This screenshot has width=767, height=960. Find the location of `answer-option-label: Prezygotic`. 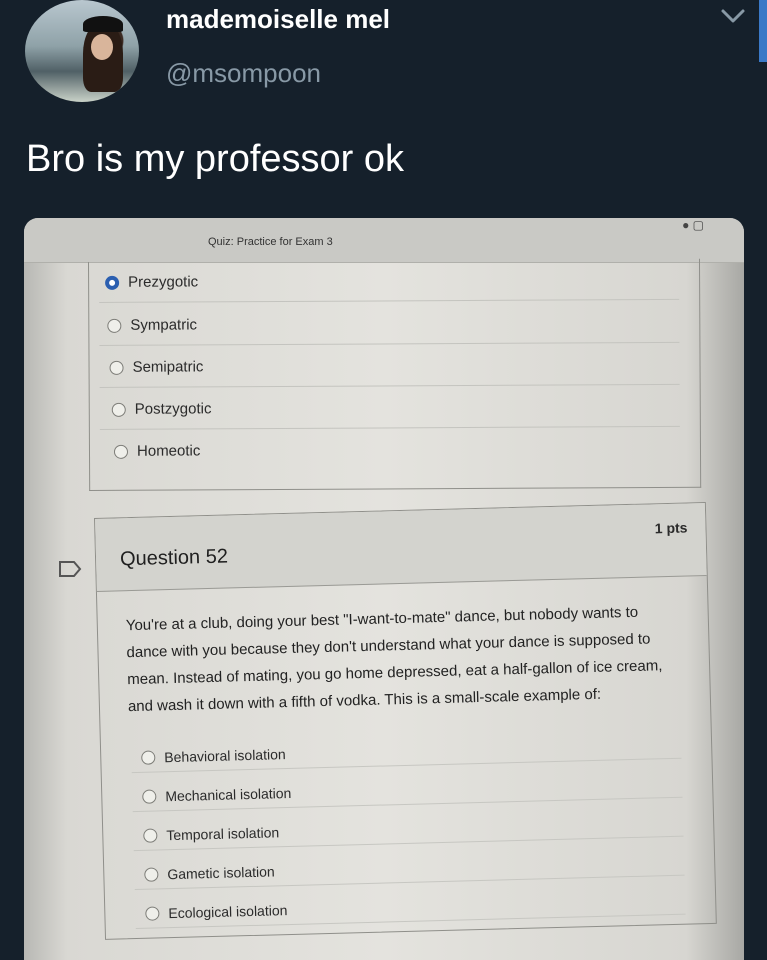

answer-option-label: Prezygotic is located at coordinates (163, 282).